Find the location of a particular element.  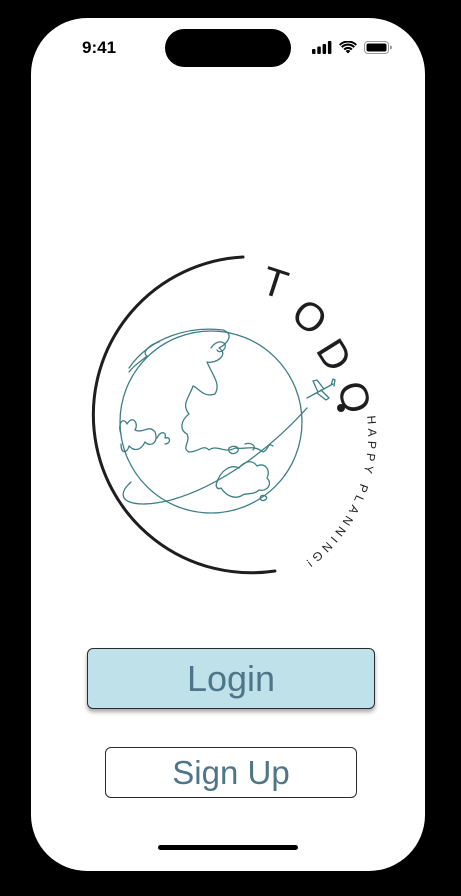

signup-button: Sign Up is located at coordinates (231, 772).